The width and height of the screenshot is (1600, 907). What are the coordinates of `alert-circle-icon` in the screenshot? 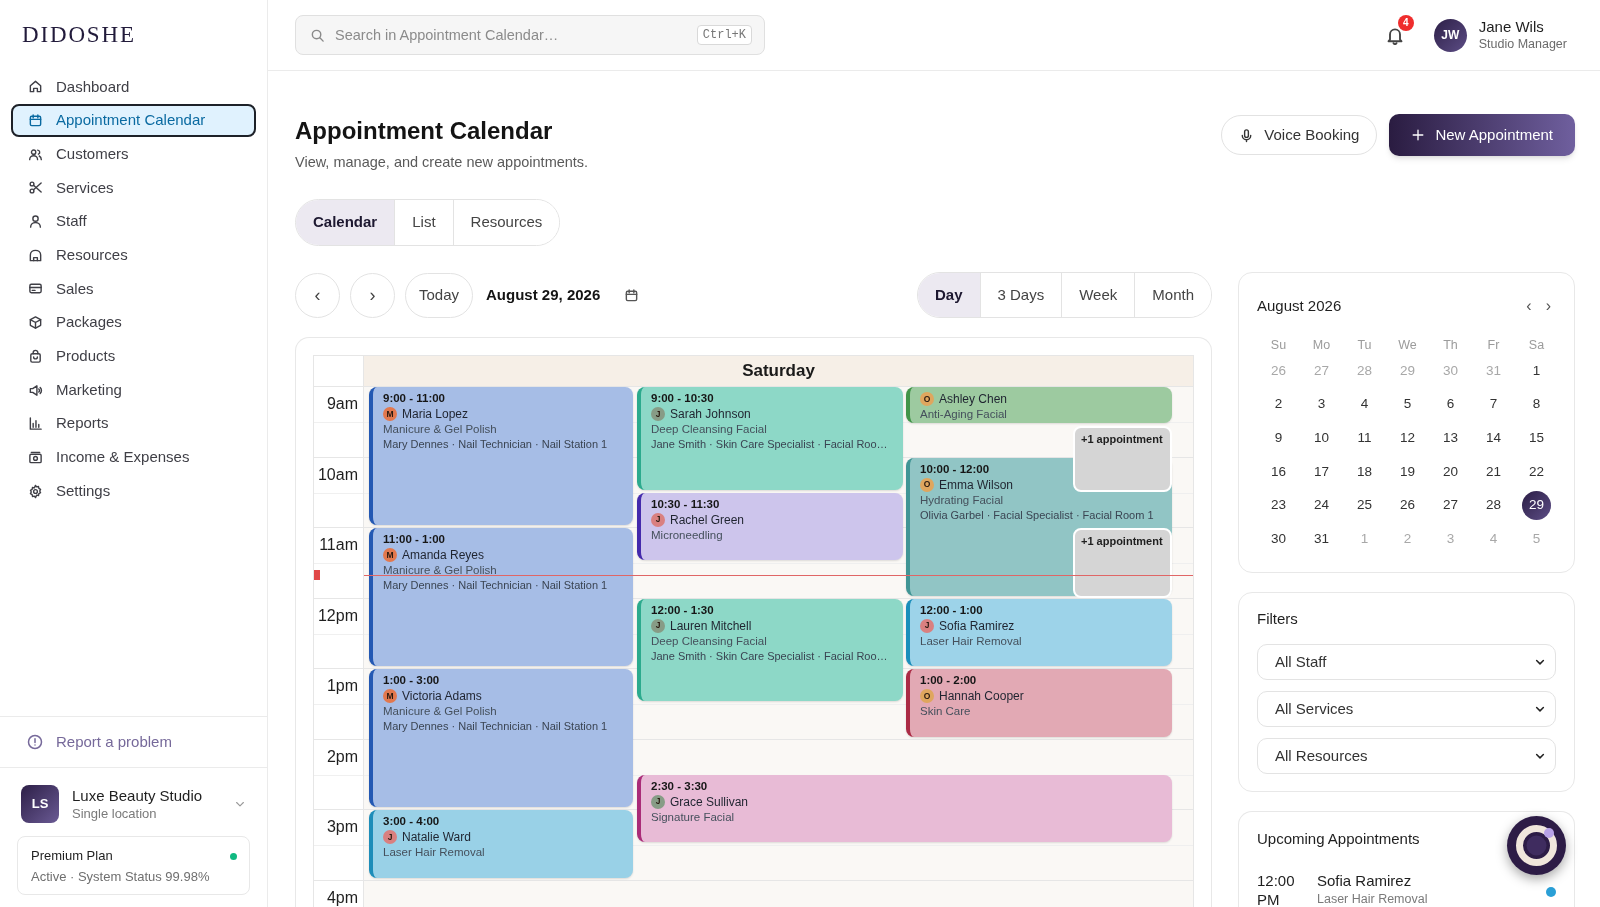 It's located at (35, 742).